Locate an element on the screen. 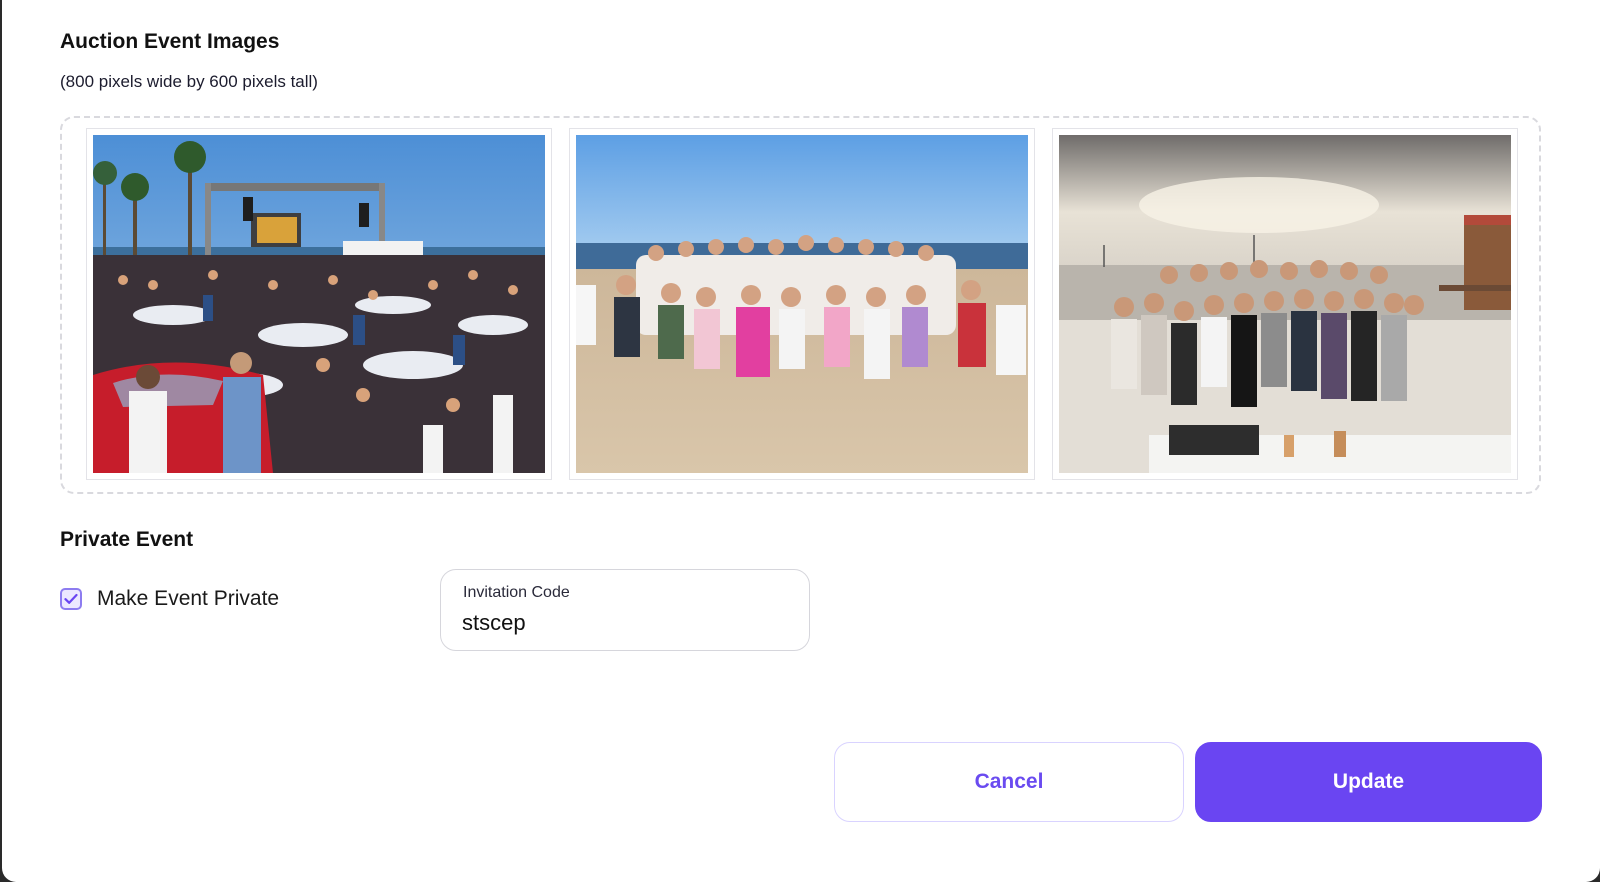  checkmark-icon is located at coordinates (71, 598).